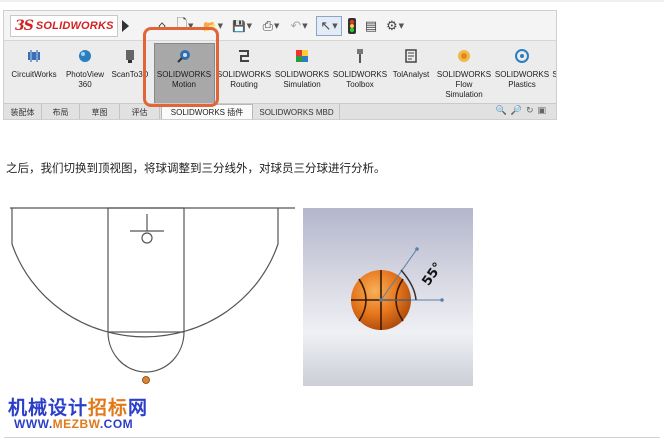 This screenshot has height=442, width=664. Describe the element at coordinates (503, 111) in the screenshot. I see `search-zoom-icon: 🔍` at that location.